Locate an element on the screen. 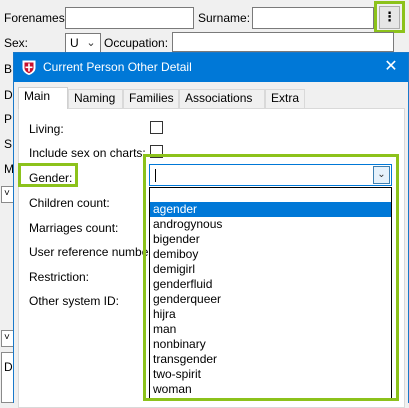  more-options-button: ⋮ is located at coordinates (389, 17).